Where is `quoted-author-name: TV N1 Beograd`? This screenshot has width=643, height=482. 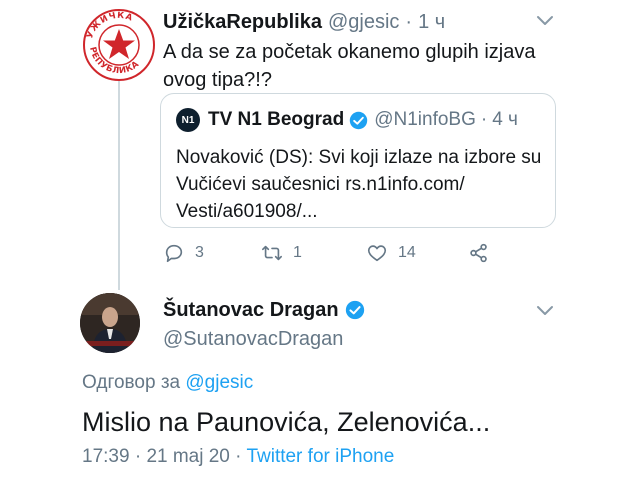 quoted-author-name: TV N1 Beograd is located at coordinates (276, 120).